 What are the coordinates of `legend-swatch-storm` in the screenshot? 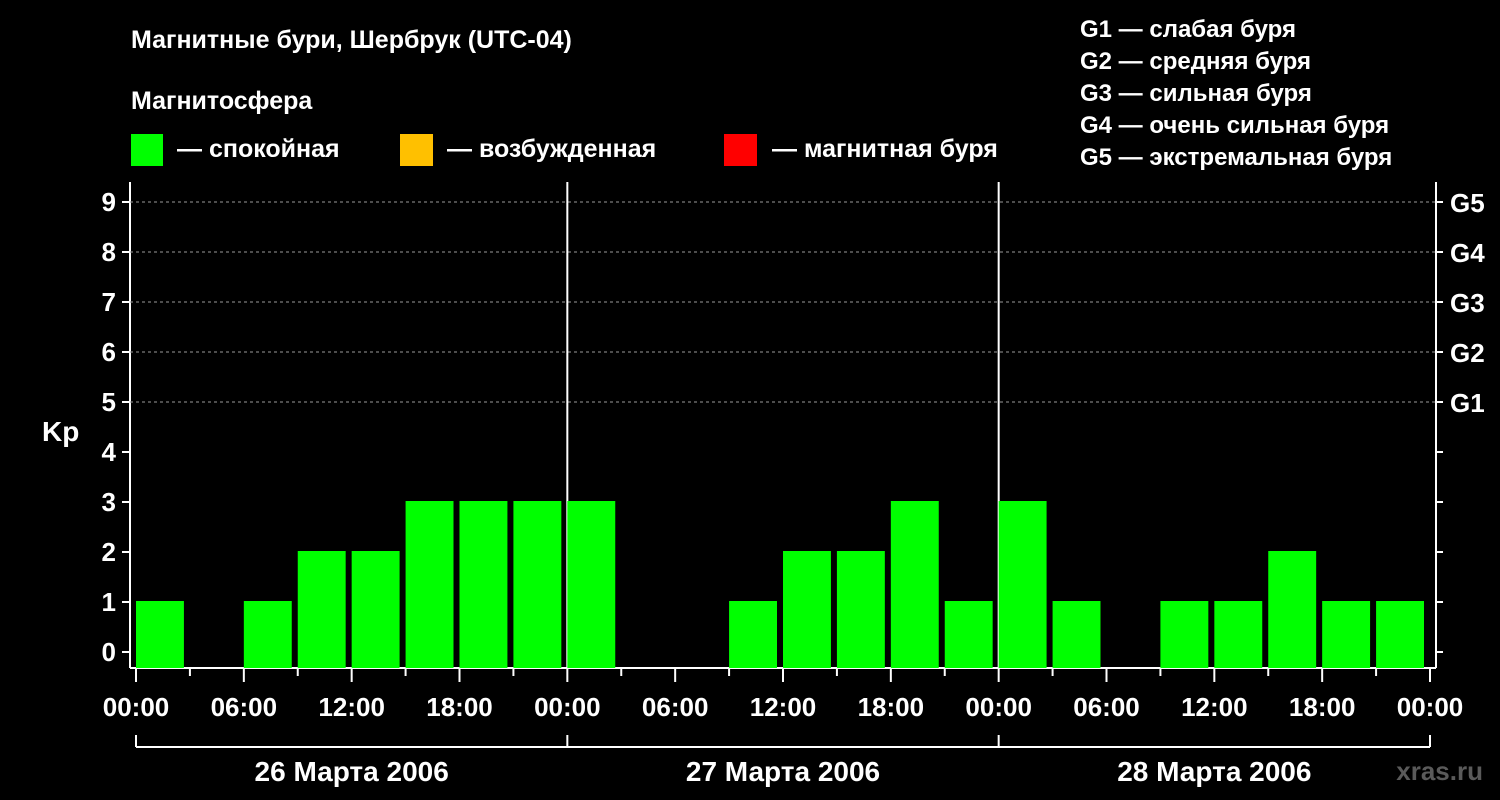 It's located at (740, 150).